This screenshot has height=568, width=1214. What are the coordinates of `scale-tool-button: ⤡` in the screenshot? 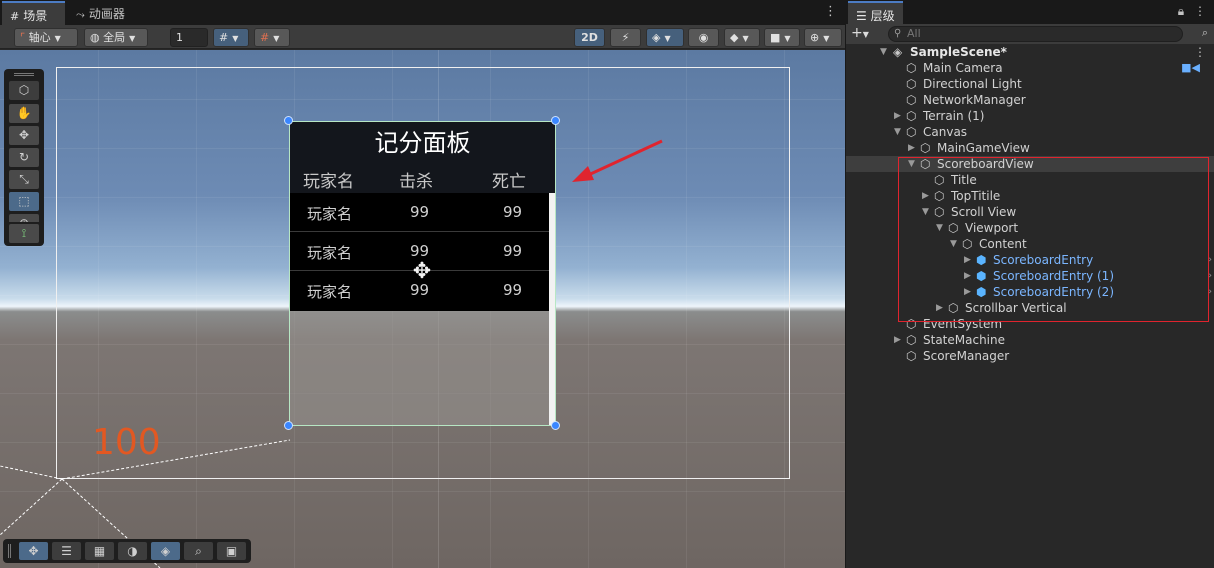 It's located at (24, 179).